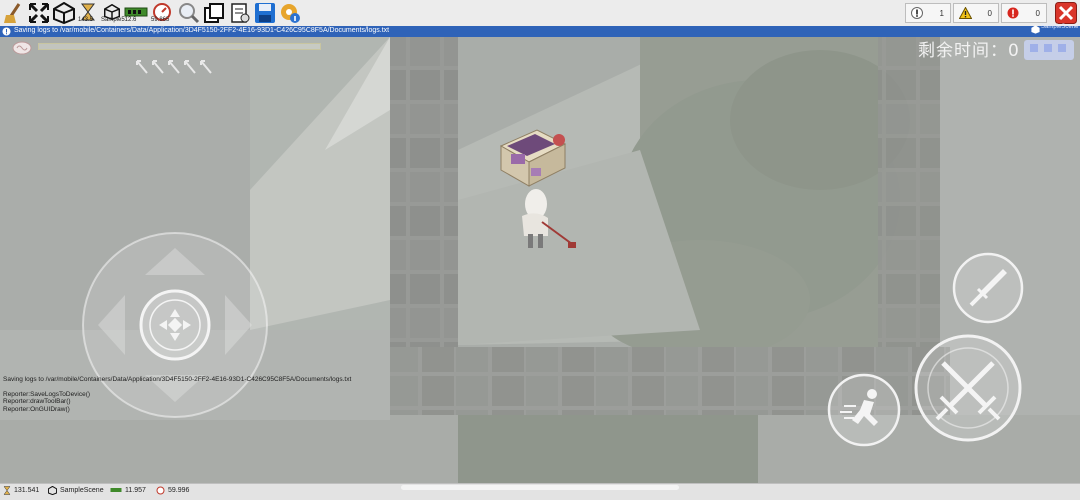 The width and height of the screenshot is (1080, 500). I want to click on warning-count: 0, so click(989, 13).